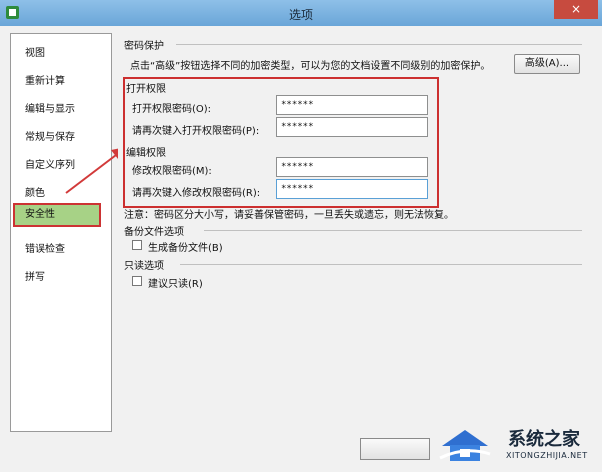  I want to click on backup-checkbox, so click(137, 245).